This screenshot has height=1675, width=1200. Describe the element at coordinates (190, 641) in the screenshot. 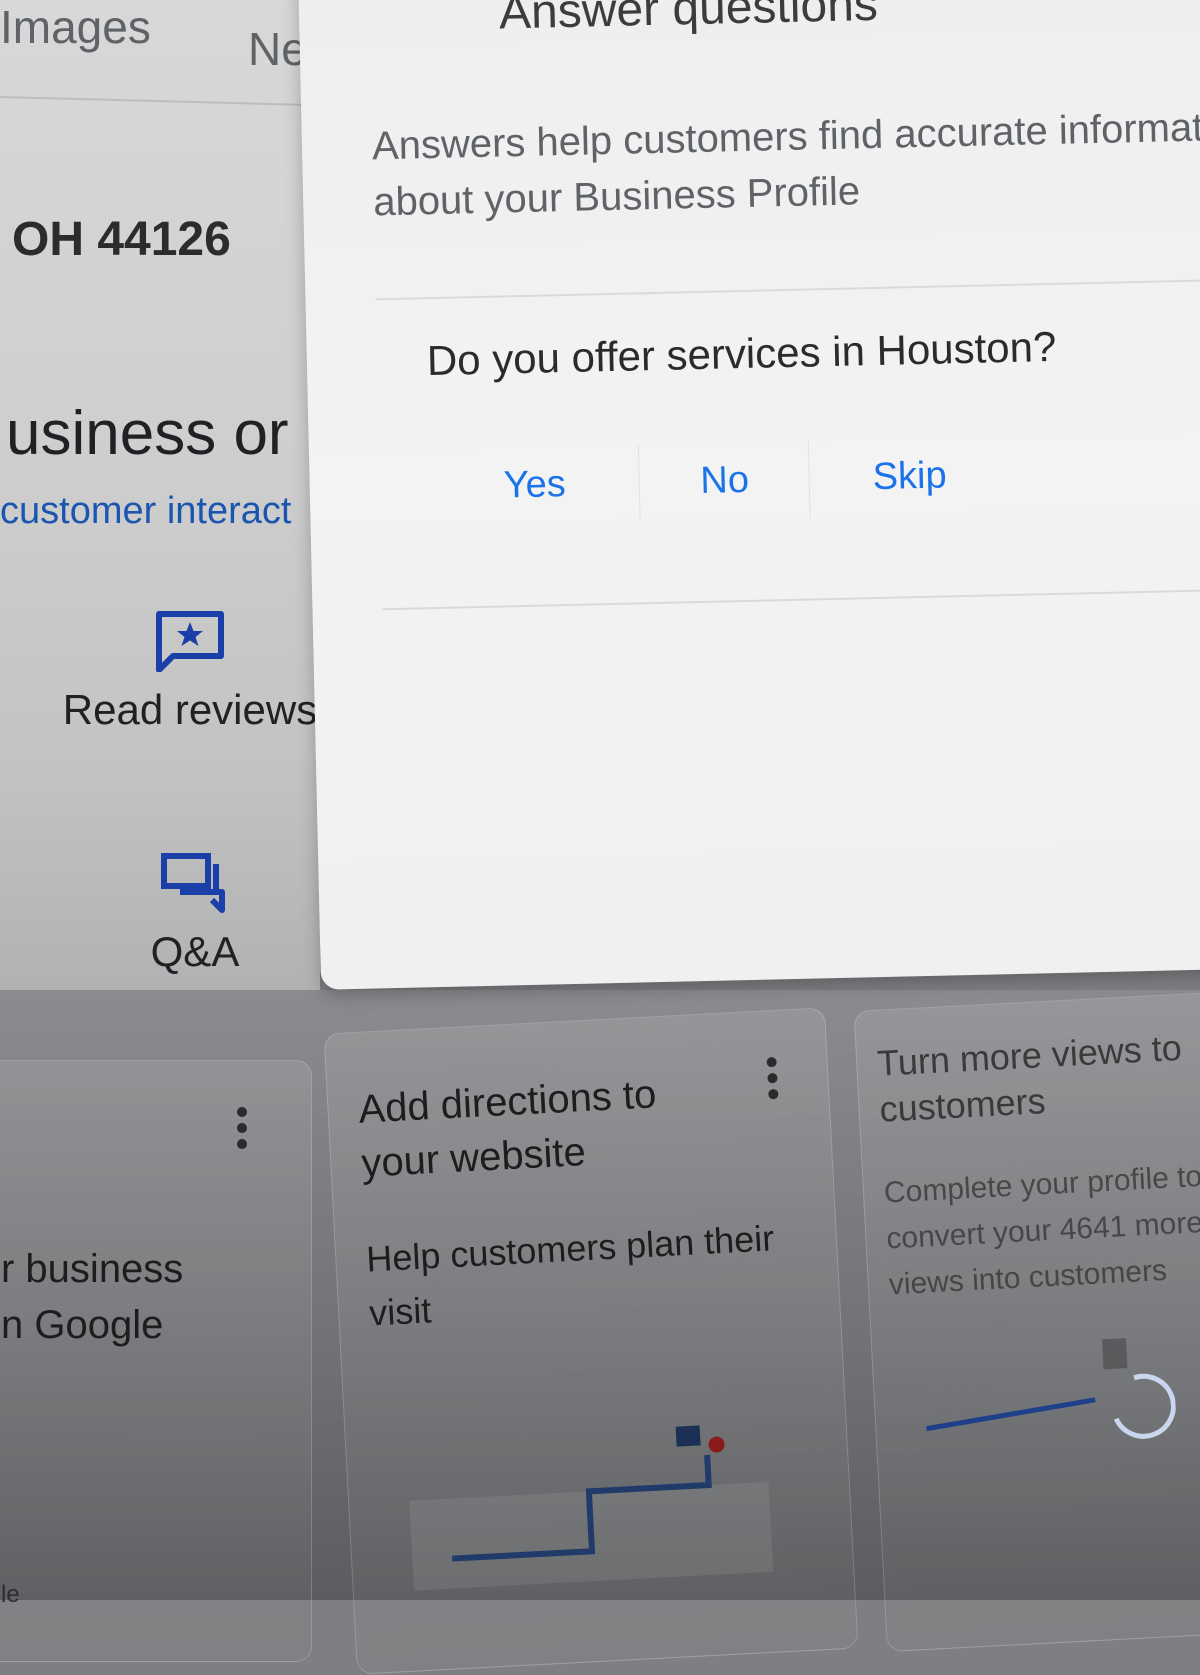

I see `review-star-icon` at that location.